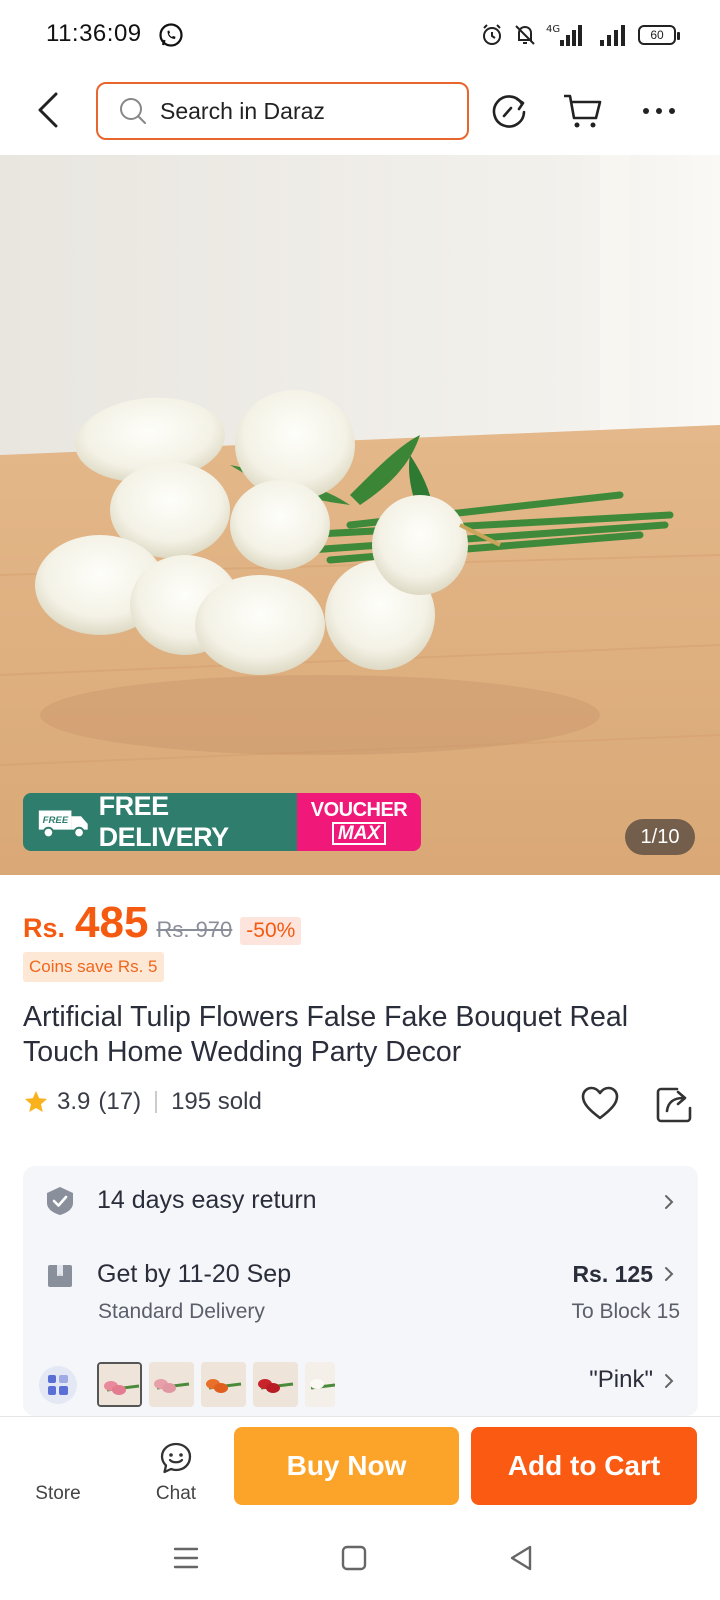  What do you see at coordinates (216, 1101) in the screenshot?
I see `sold-count: 195 sold` at bounding box center [216, 1101].